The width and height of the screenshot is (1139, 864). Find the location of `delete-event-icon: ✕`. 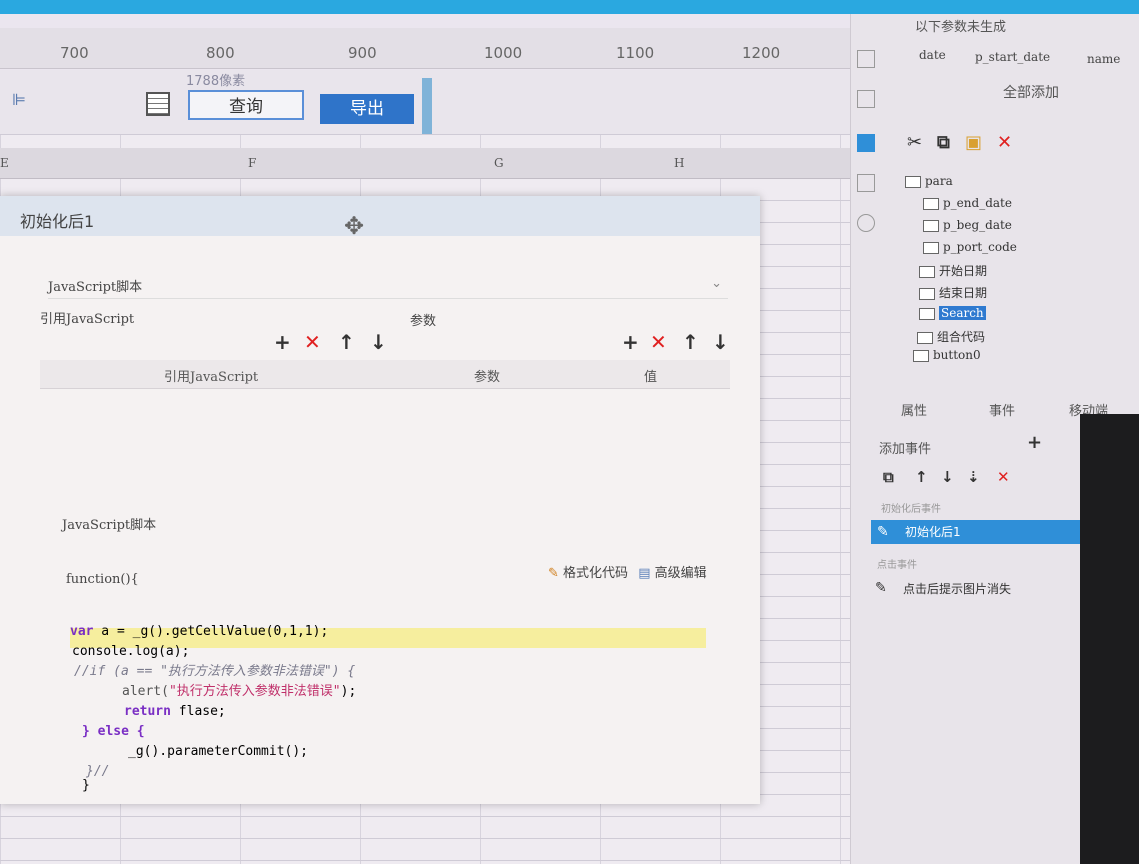

delete-event-icon: ✕ is located at coordinates (1003, 477).